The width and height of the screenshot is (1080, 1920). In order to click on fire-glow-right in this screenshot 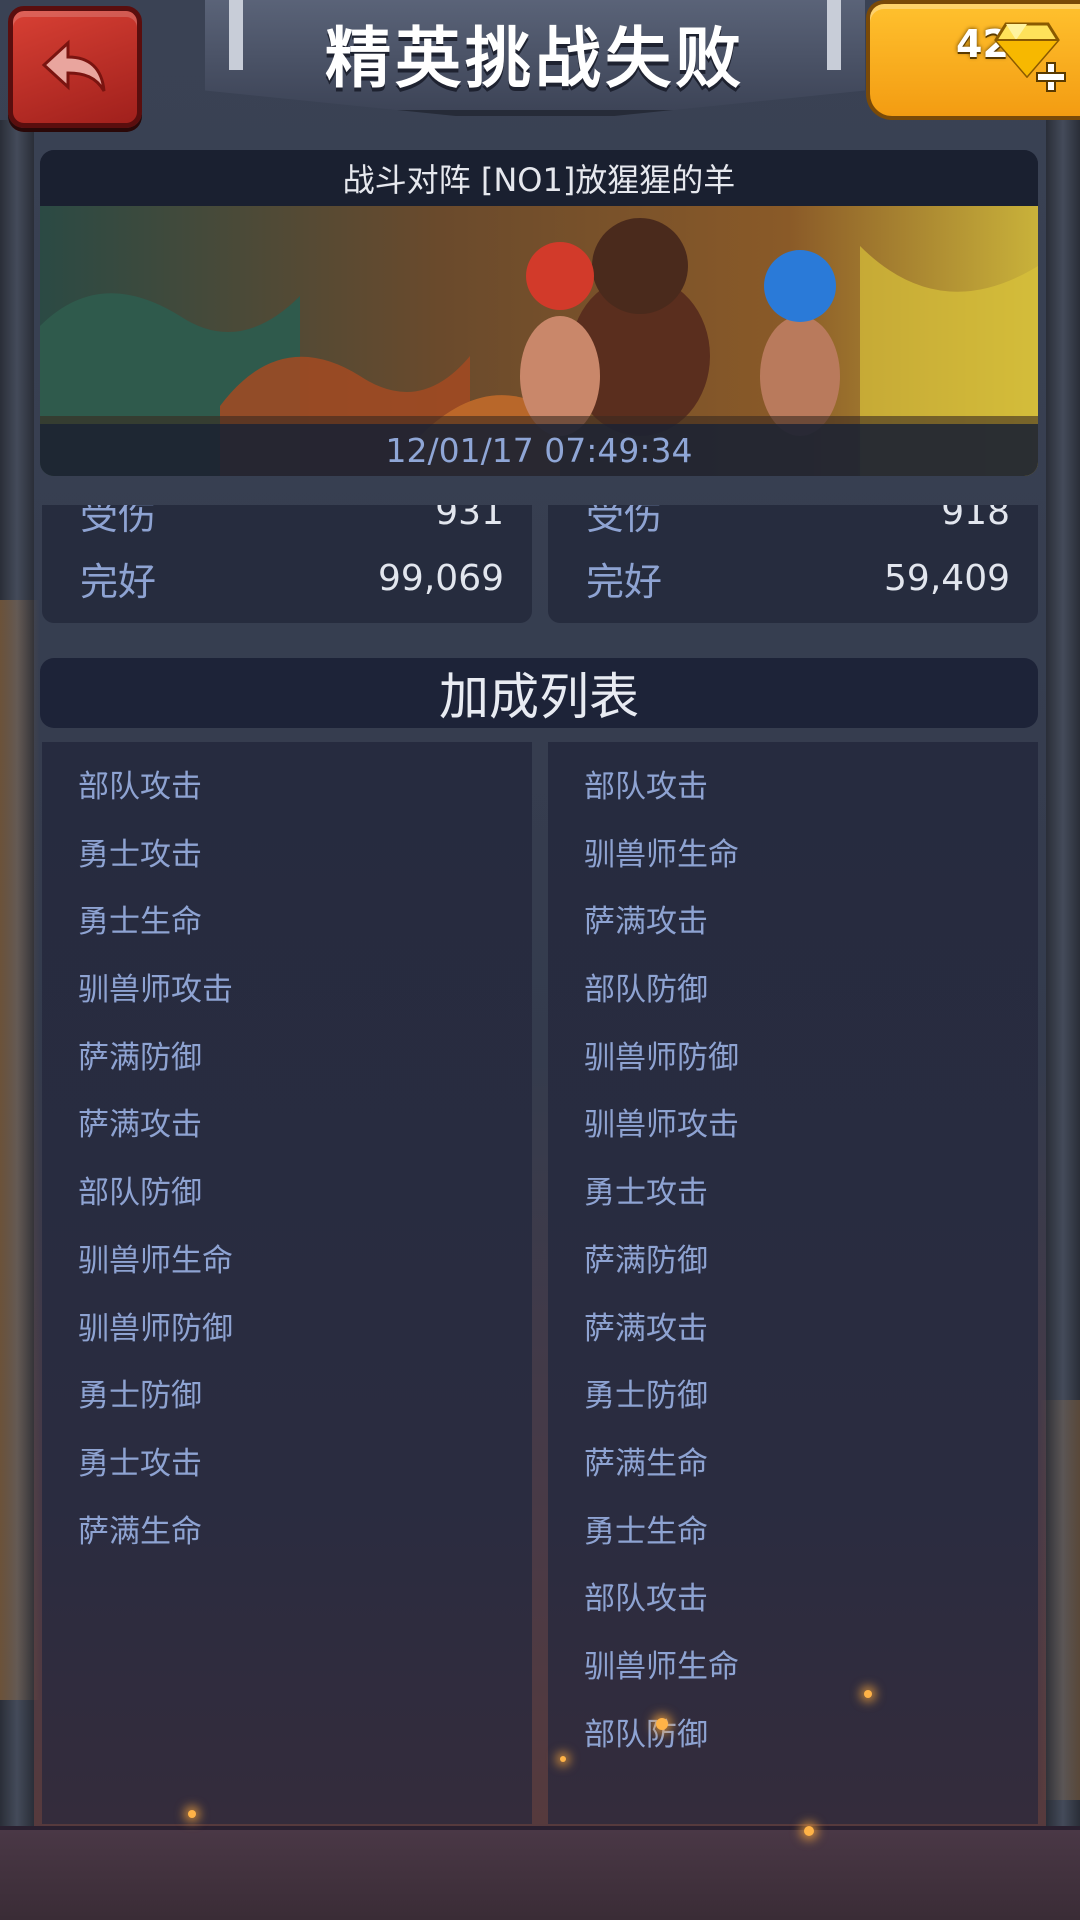, I will do `click(1060, 1600)`.